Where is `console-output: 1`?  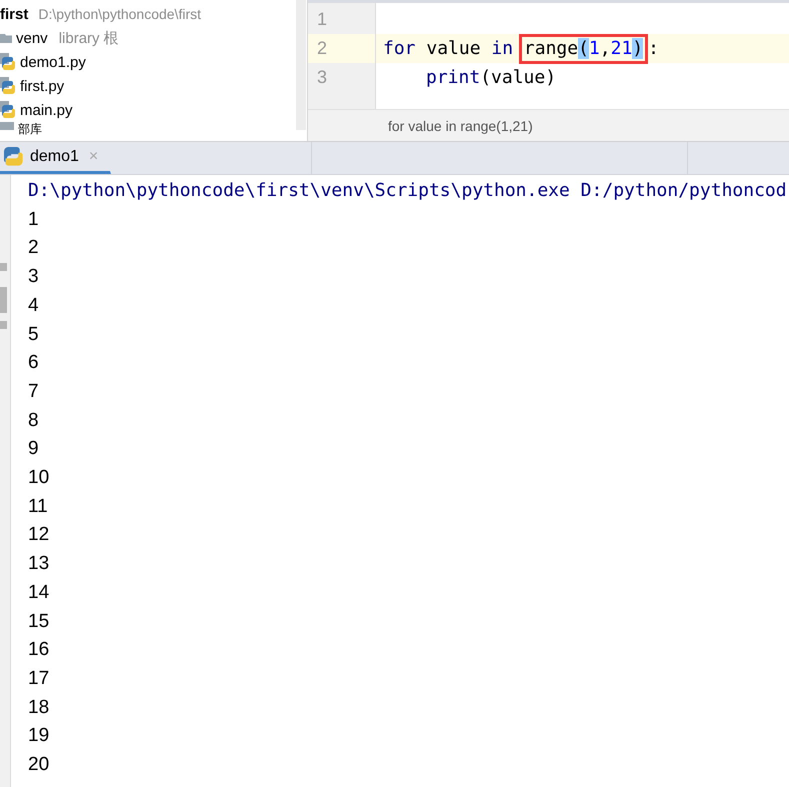 console-output: 1 is located at coordinates (34, 220).